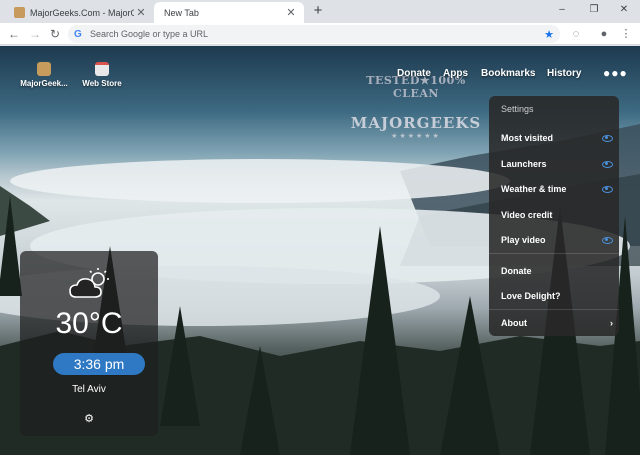  What do you see at coordinates (181, 12) in the screenshot?
I see `tab-title: New Tab` at bounding box center [181, 12].